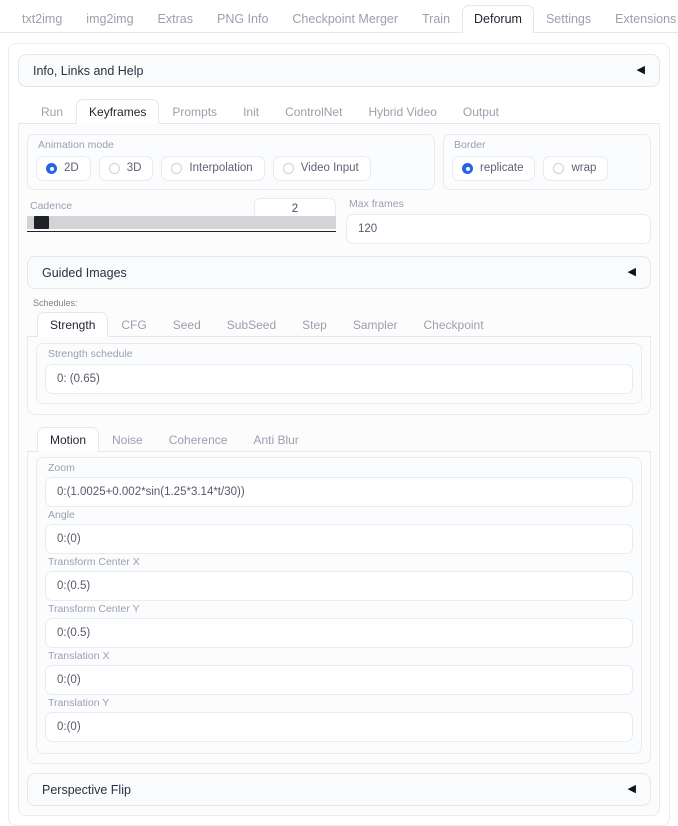 This screenshot has height=826, width=678. I want to click on strength-schedule-group: Strength schedule 0: (0.65), so click(339, 373).